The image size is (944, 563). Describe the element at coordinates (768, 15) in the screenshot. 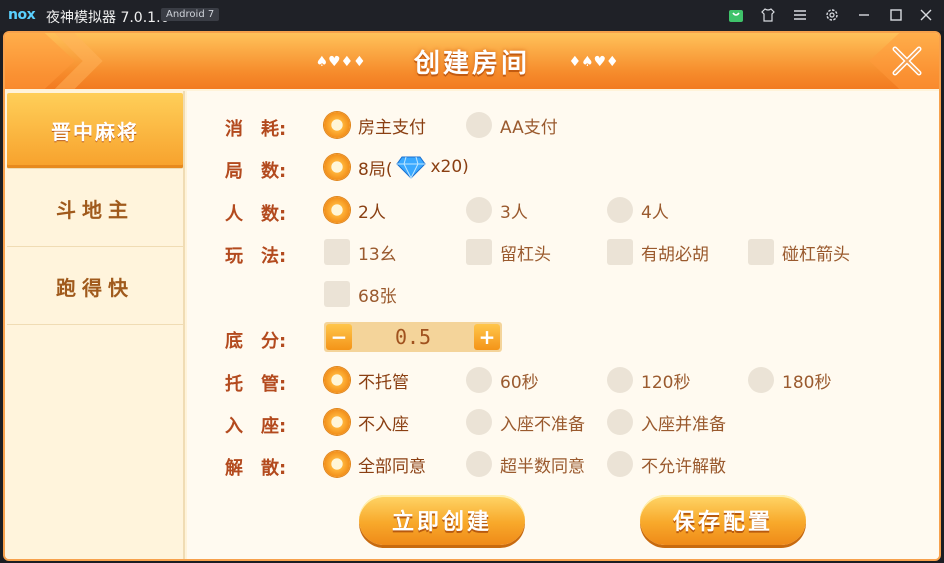

I see `shirt-icon` at that location.